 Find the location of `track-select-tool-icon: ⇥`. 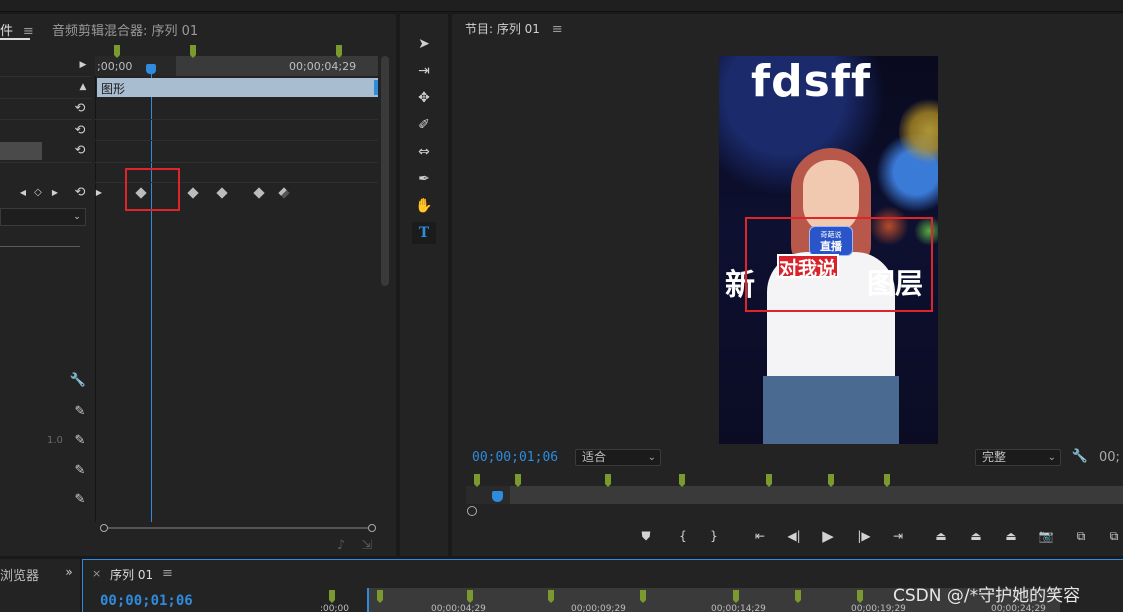

track-select-tool-icon: ⇥ is located at coordinates (424, 71).